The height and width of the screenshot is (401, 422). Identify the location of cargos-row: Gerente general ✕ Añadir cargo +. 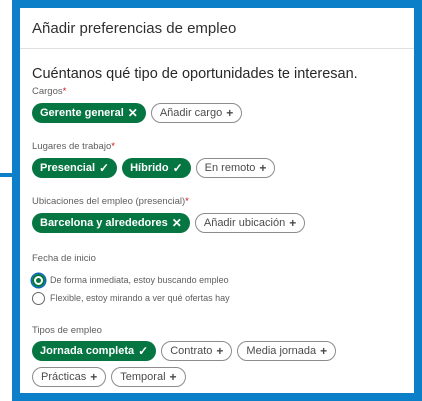
(217, 113).